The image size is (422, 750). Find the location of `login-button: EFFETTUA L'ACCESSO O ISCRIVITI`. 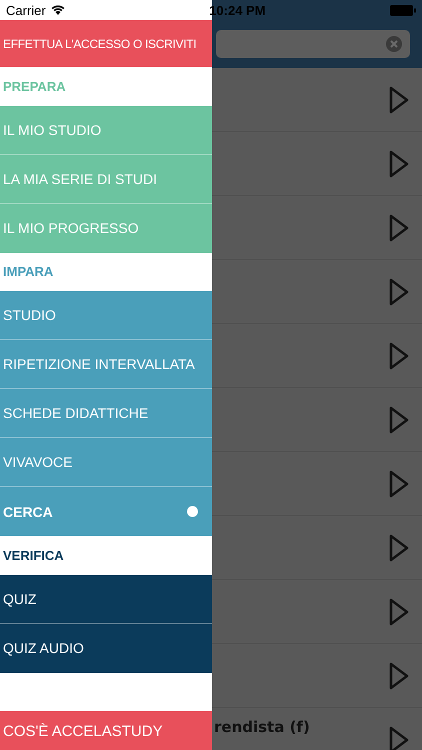

login-button: EFFETTUA L'ACCESSO O ISCRIVITI is located at coordinates (106, 44).